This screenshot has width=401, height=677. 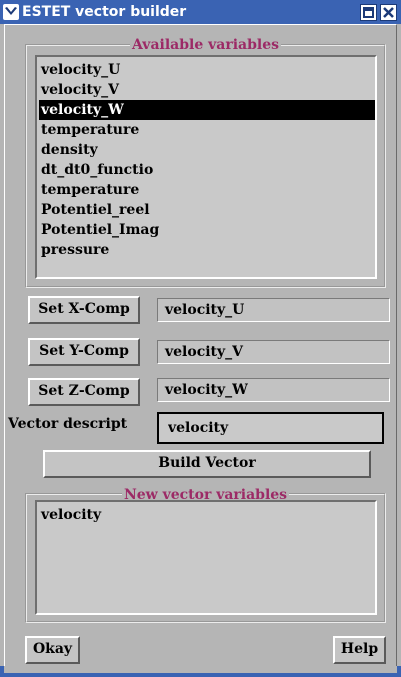 What do you see at coordinates (273, 352) in the screenshot?
I see `y-comp-field: velocity_V` at bounding box center [273, 352].